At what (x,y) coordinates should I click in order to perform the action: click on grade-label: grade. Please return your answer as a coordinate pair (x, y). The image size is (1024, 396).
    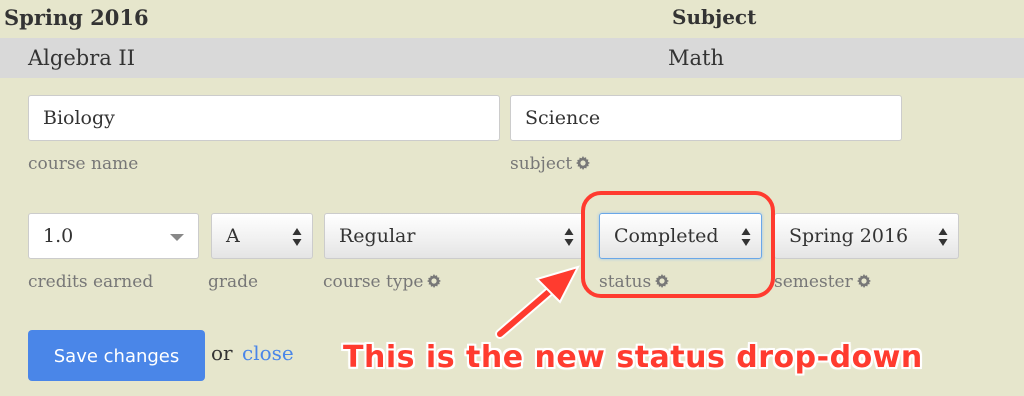
    Looking at the image, I should click on (233, 282).